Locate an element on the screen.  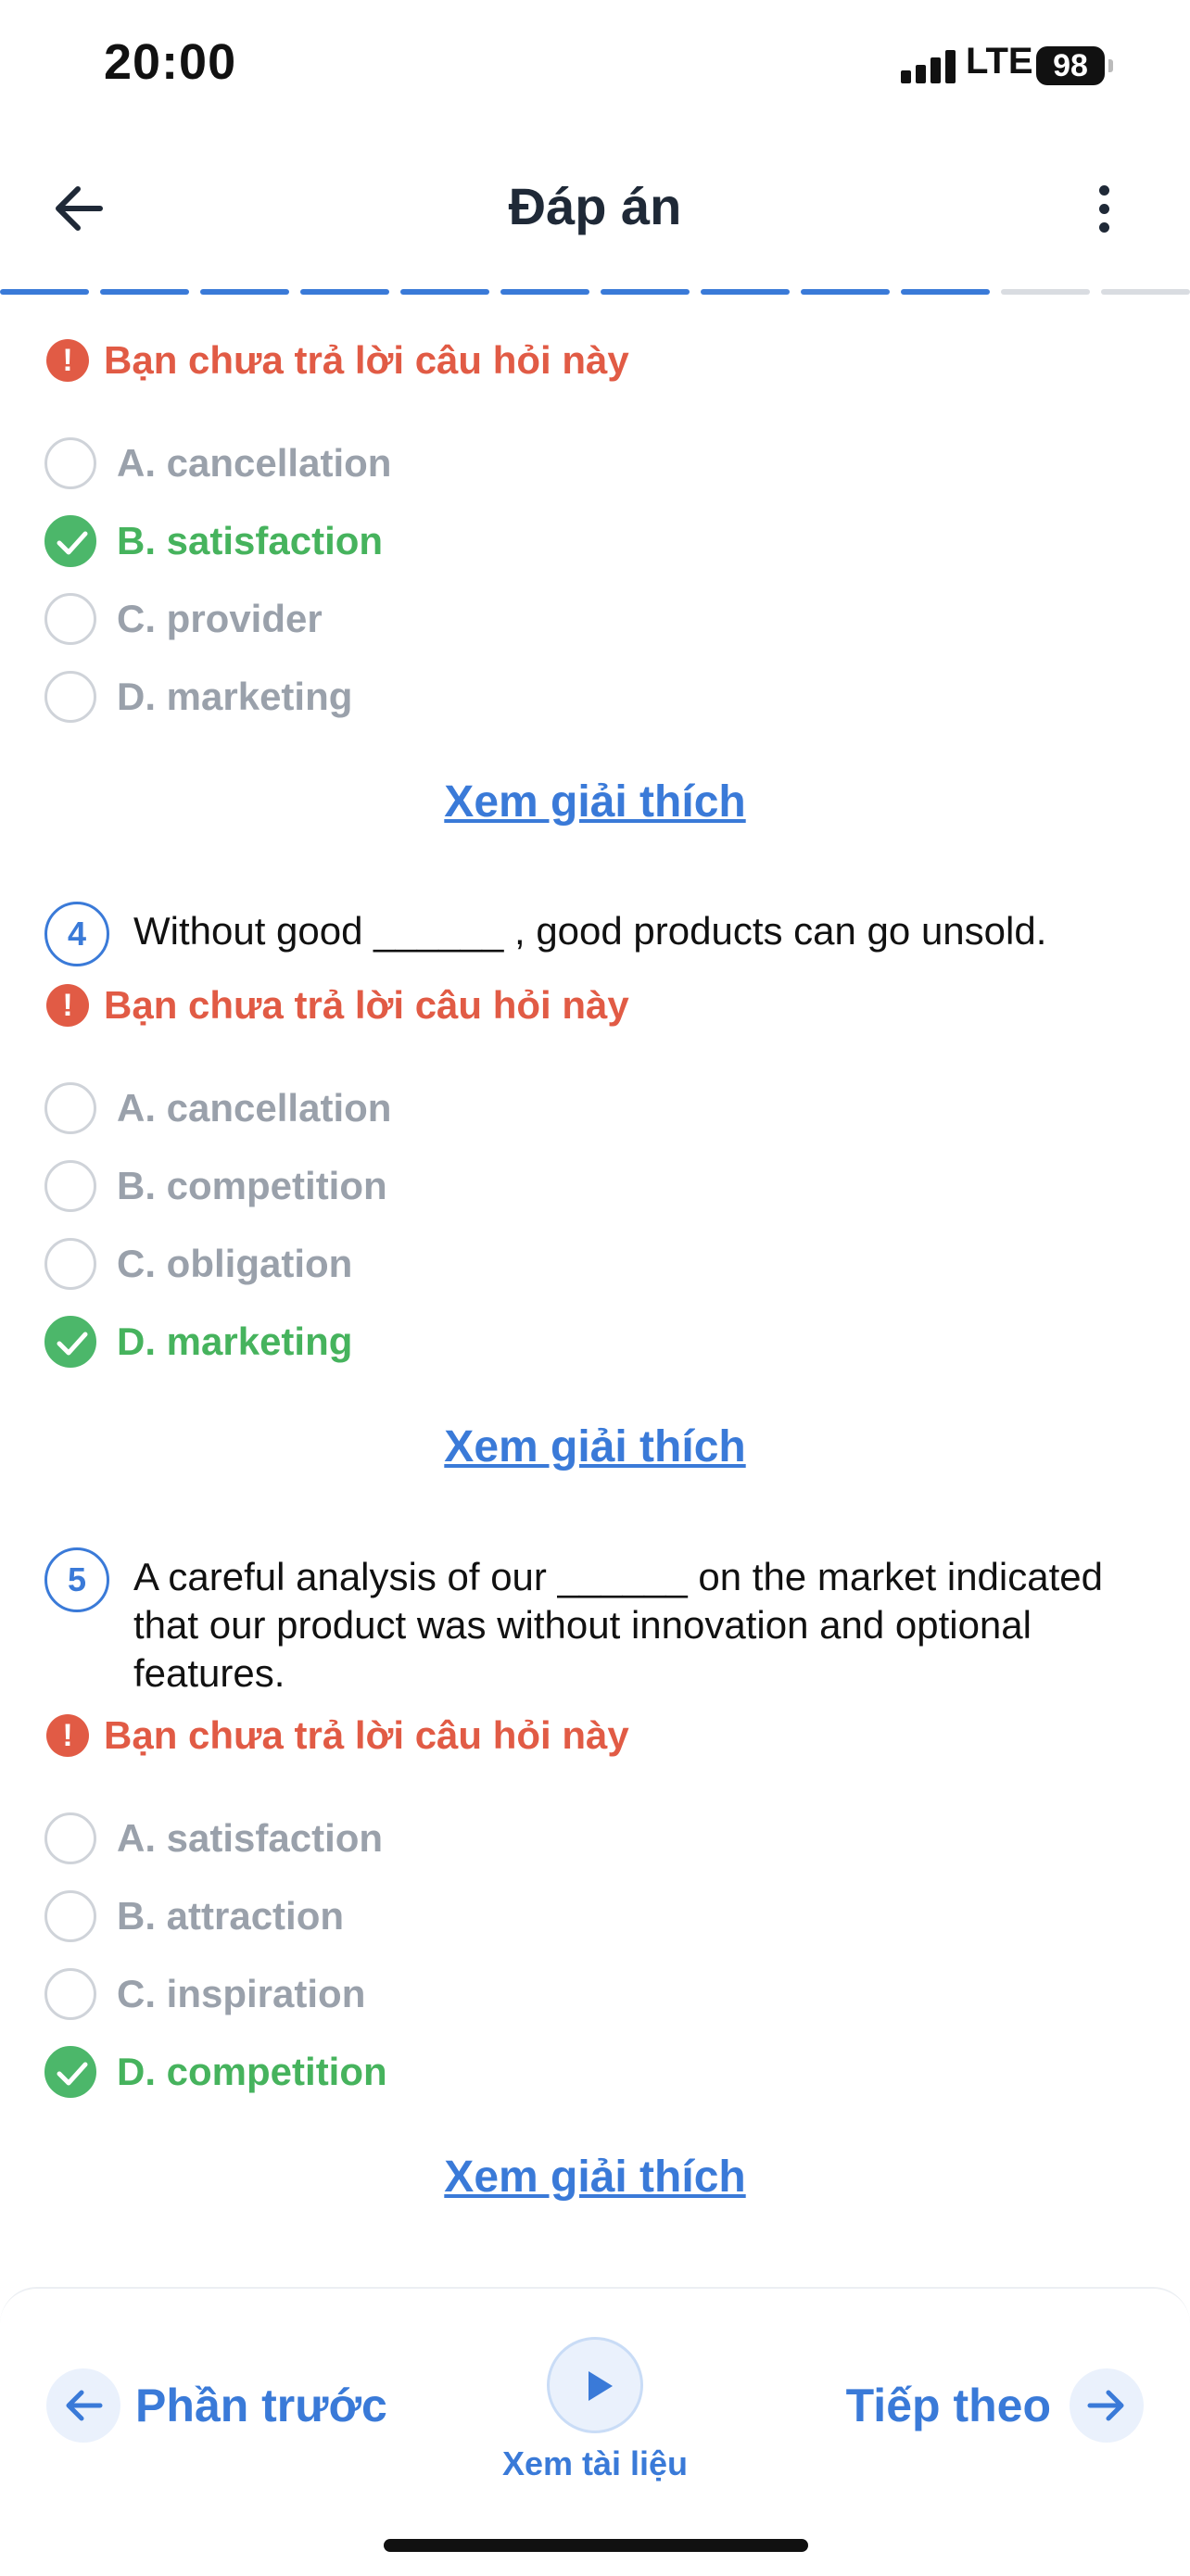
answer-option: B. competition is located at coordinates (215, 1186).